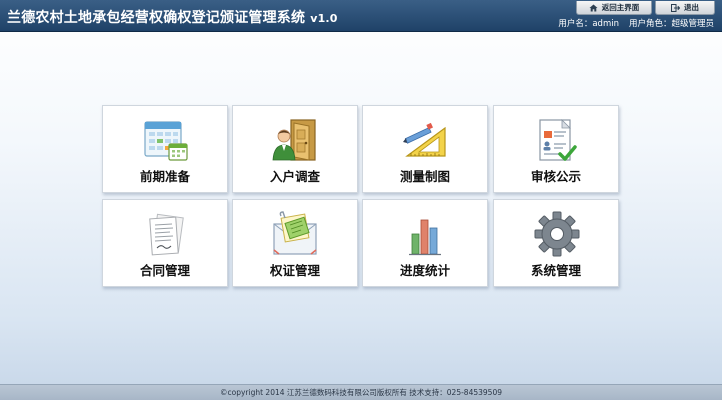 This screenshot has height=400, width=722. I want to click on username-label: 用户名：admin, so click(588, 24).